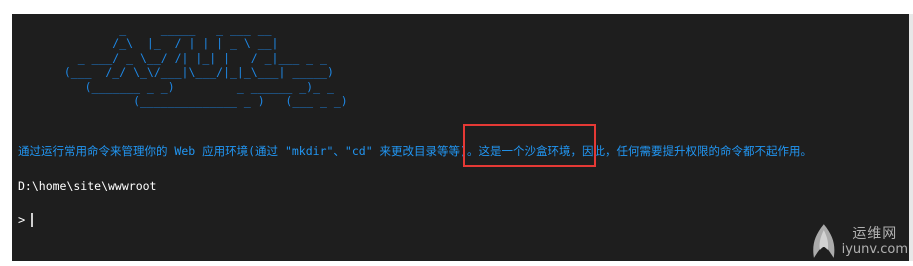  I want to click on ascii-line: /_\ |_ / | | | _ \ __|, so click(164, 43).